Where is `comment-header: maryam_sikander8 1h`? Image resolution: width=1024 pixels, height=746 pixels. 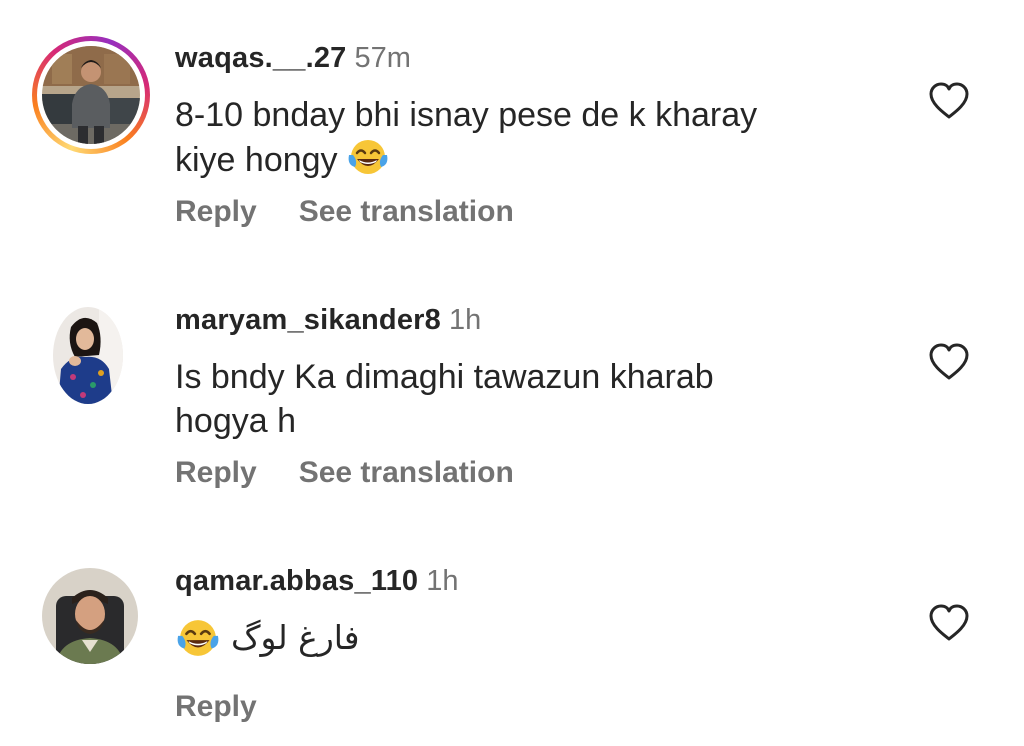
comment-header: maryam_sikander8 1h is located at coordinates (328, 320).